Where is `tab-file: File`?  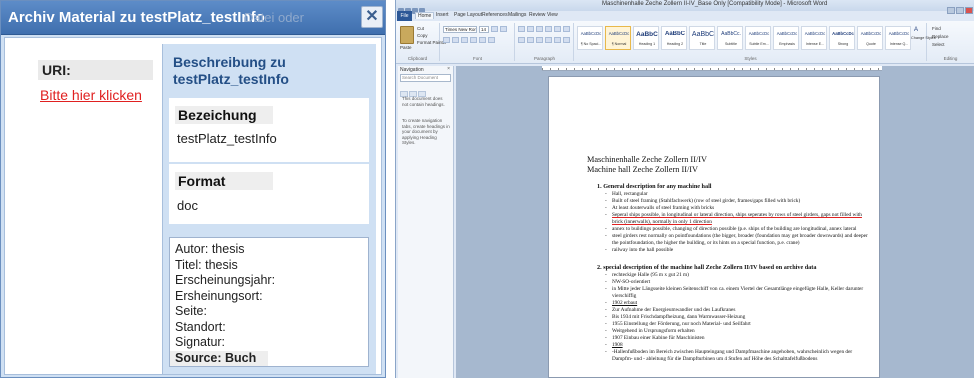 tab-file: File is located at coordinates (404, 16).